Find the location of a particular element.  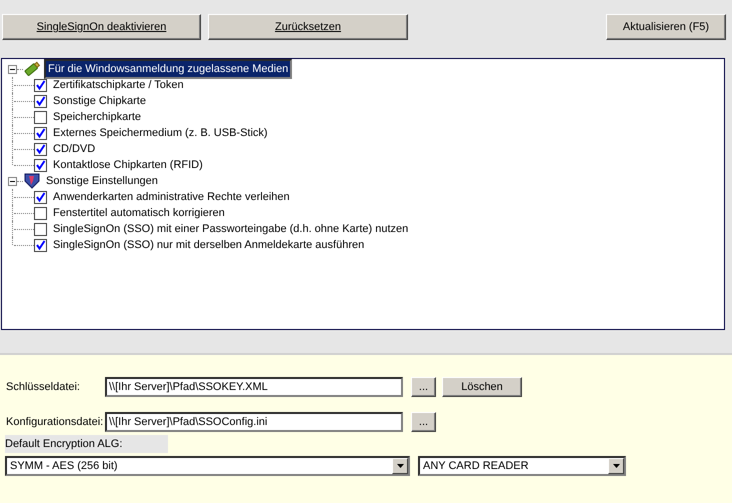

field-label: Schlüsseldatei: is located at coordinates (43, 386).